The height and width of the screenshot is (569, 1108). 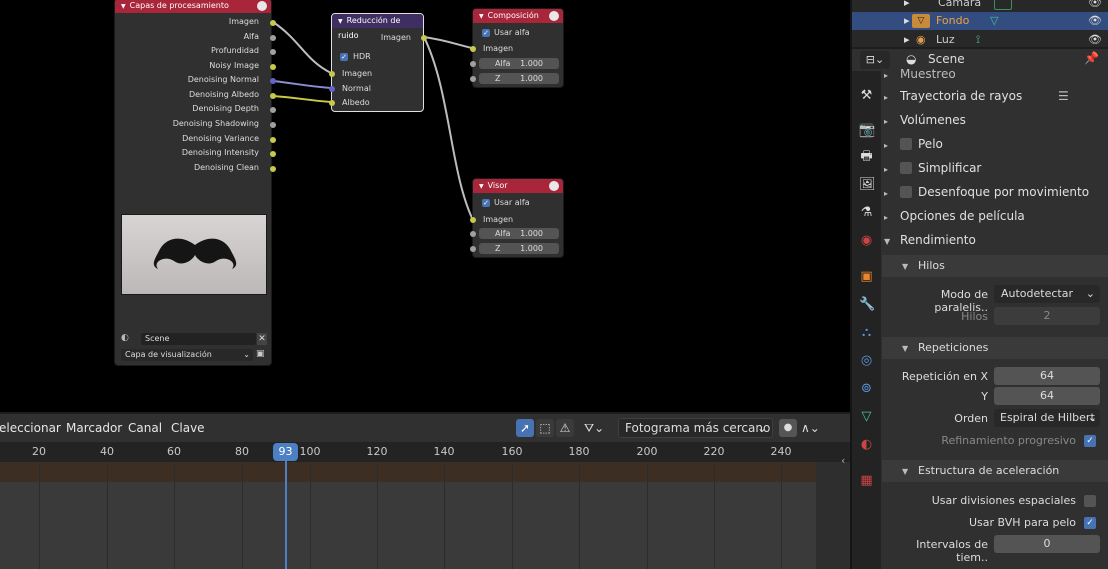 What do you see at coordinates (145, 428) in the screenshot?
I see `menu-channel: Canal` at bounding box center [145, 428].